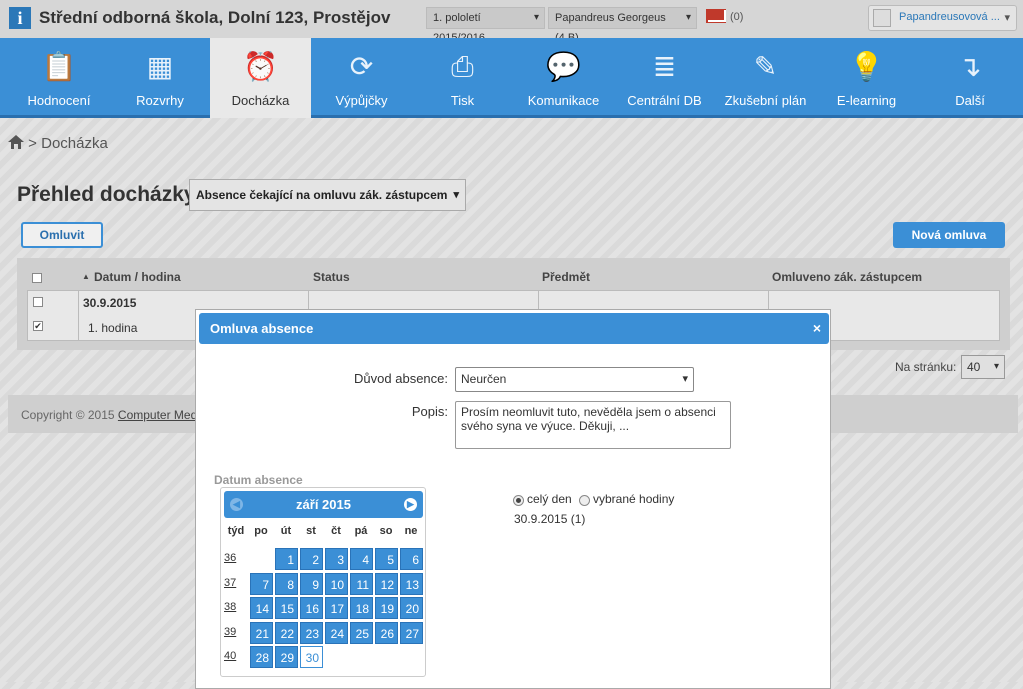 This screenshot has height=689, width=1023. Describe the element at coordinates (234, 607) in the screenshot. I see `calendar-week-number: 38` at that location.